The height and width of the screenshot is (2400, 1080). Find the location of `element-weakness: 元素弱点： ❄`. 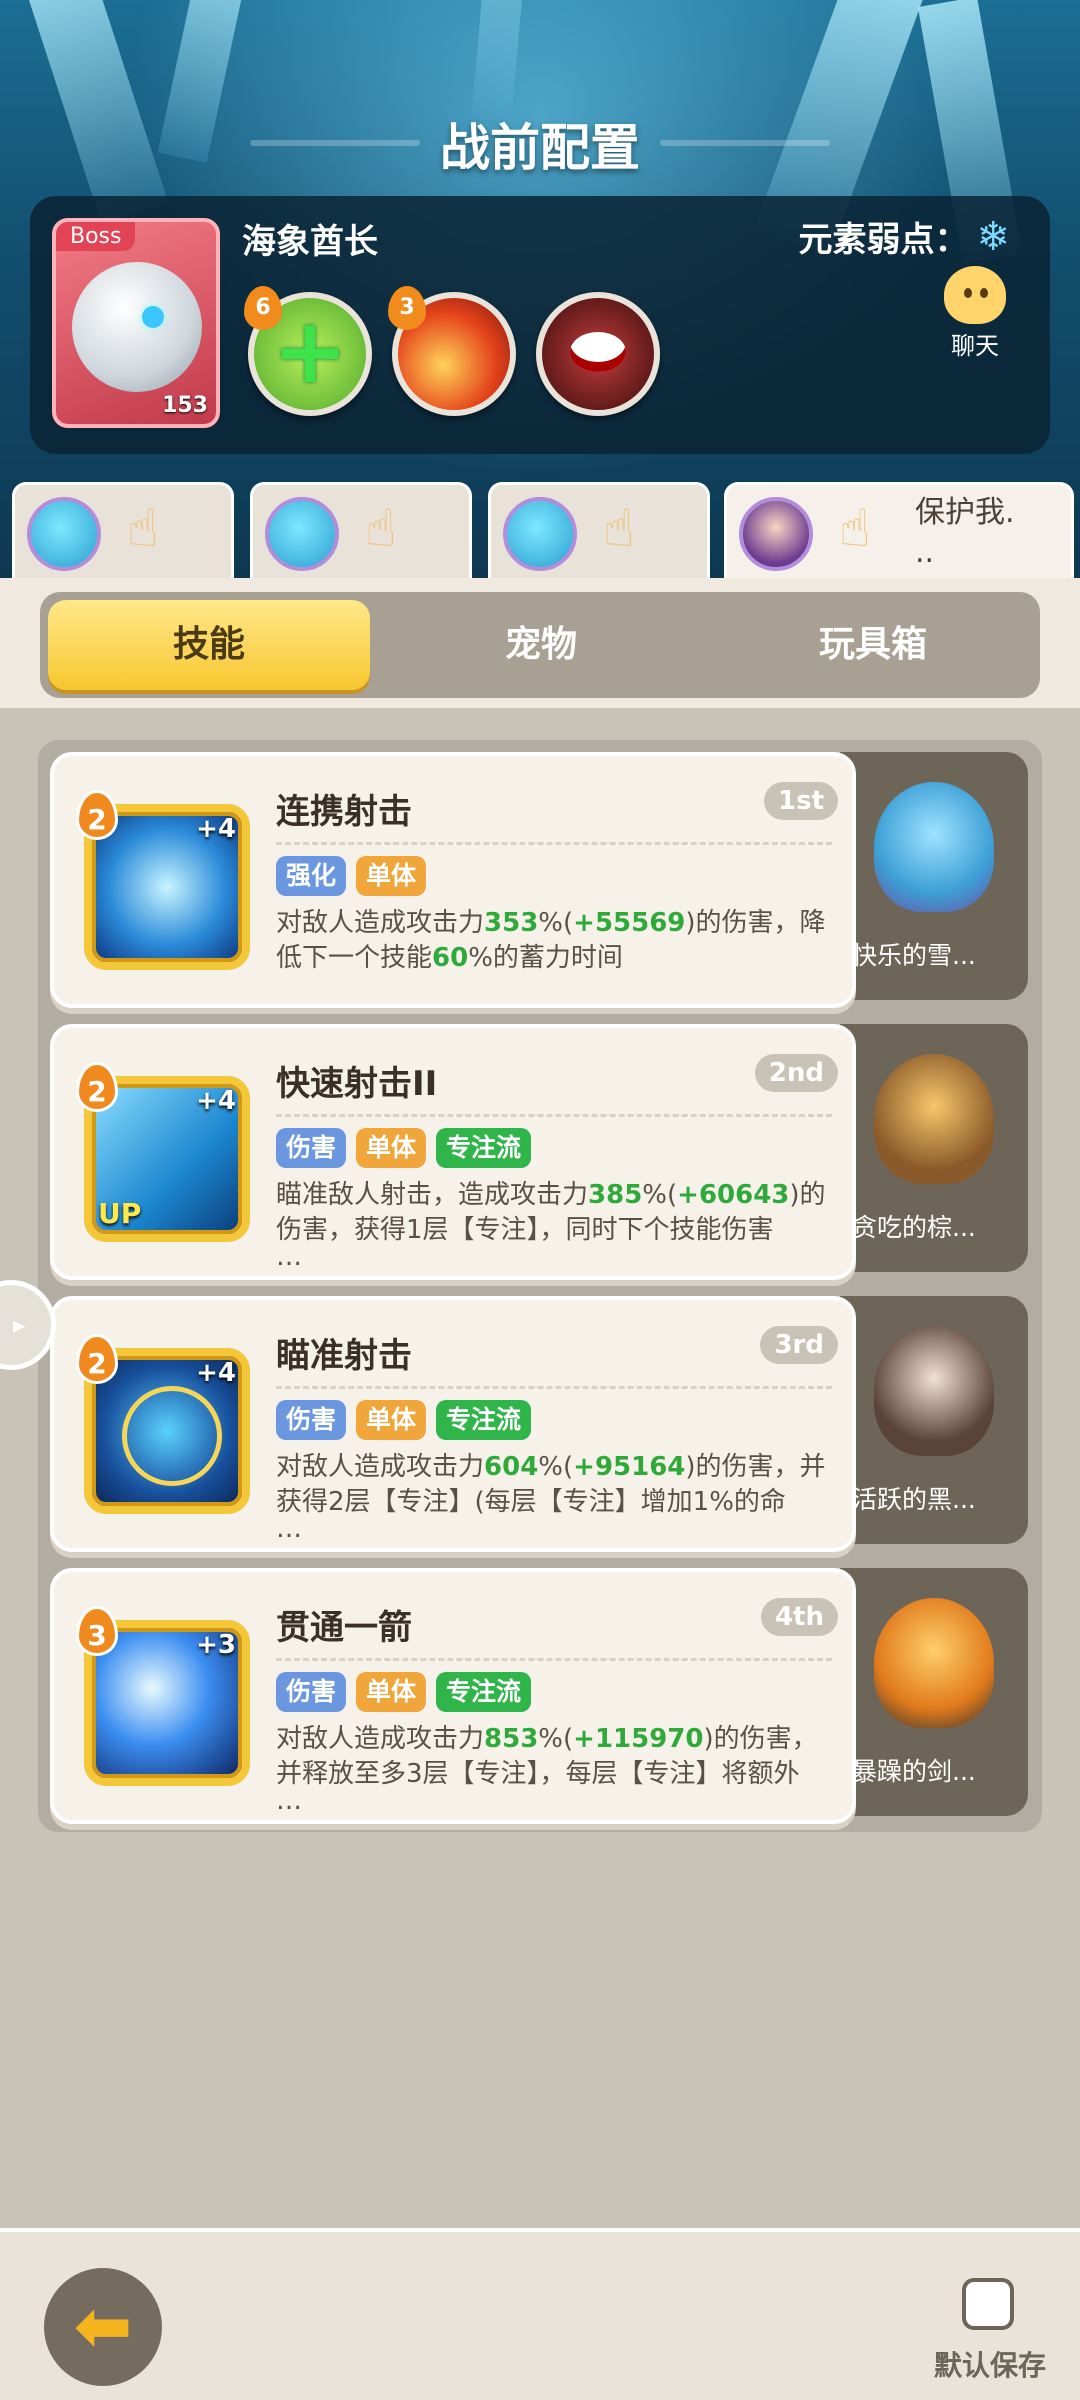

element-weakness: 元素弱点： ❄ is located at coordinates (904, 236).